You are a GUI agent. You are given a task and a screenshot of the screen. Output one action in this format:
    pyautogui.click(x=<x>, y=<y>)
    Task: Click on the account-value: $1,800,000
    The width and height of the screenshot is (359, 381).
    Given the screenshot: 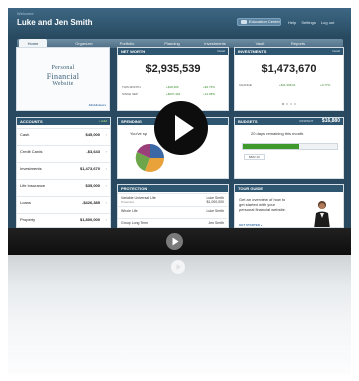 What is the action you would take?
    pyautogui.click(x=89, y=219)
    